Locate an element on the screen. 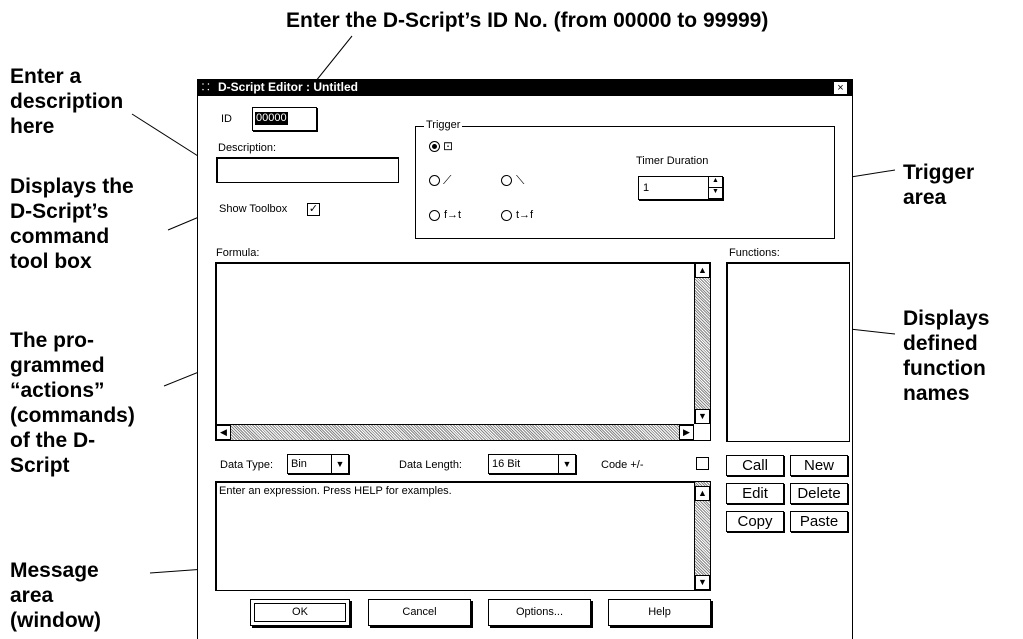 The height and width of the screenshot is (639, 1023). copy-button: Copy is located at coordinates (755, 521).